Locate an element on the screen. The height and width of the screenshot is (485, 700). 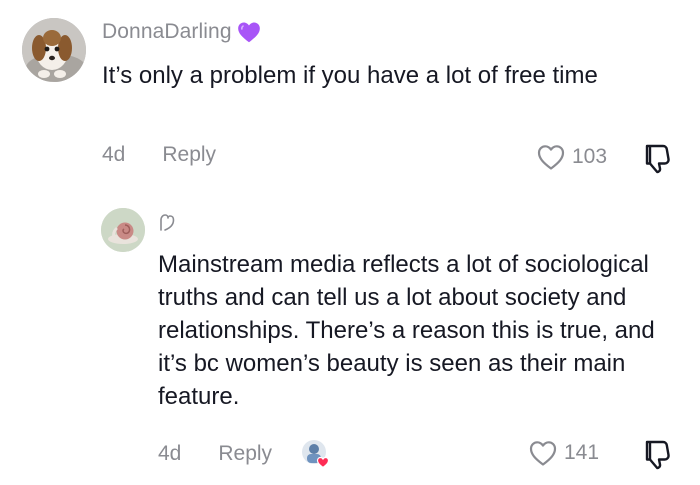
avatar is located at coordinates (54, 50).